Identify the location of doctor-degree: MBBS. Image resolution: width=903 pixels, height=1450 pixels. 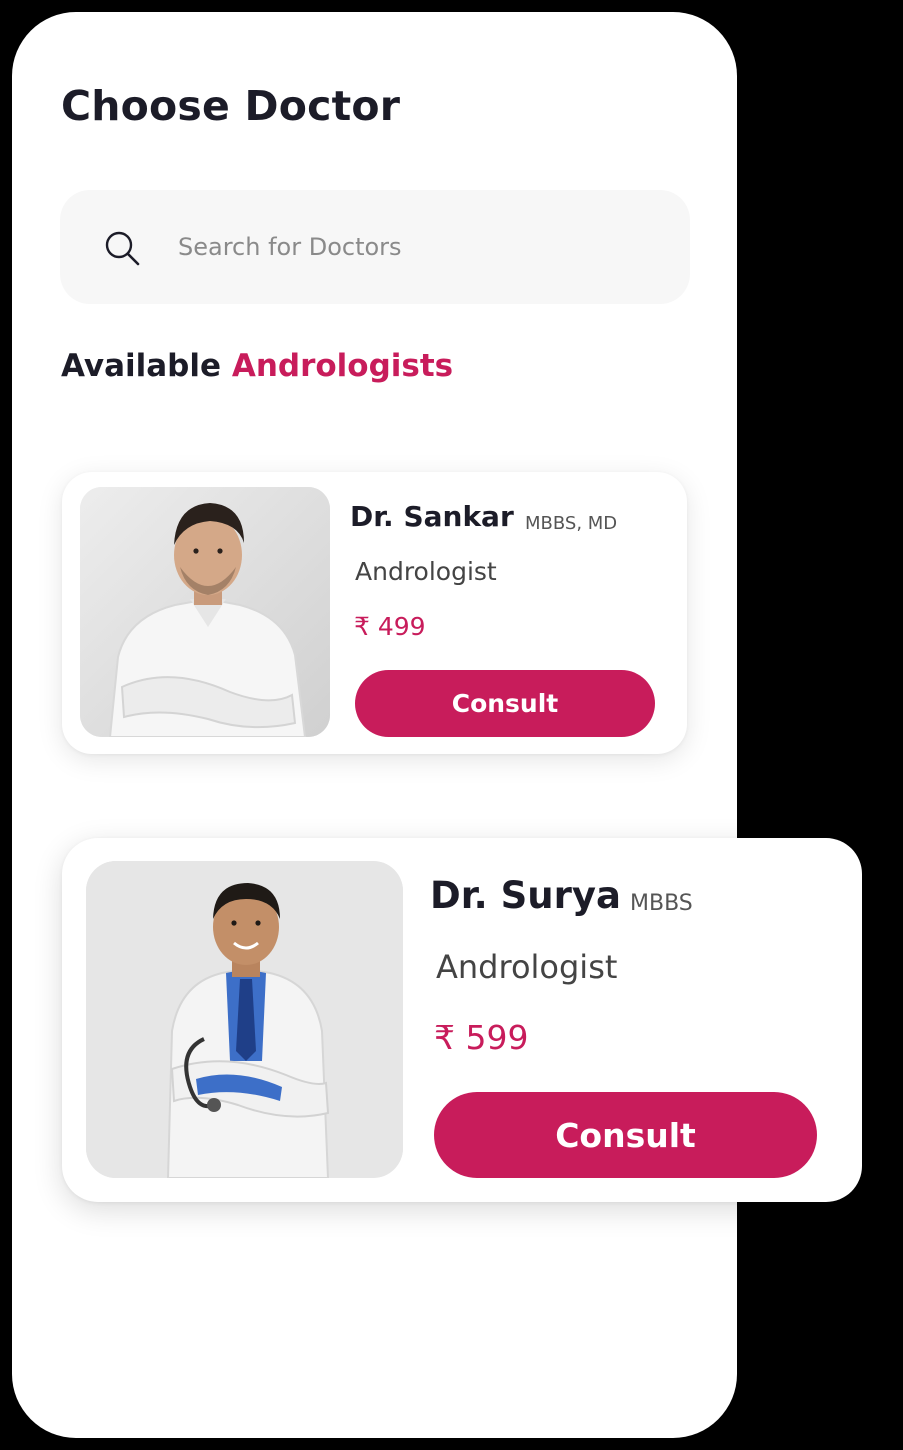
(661, 903).